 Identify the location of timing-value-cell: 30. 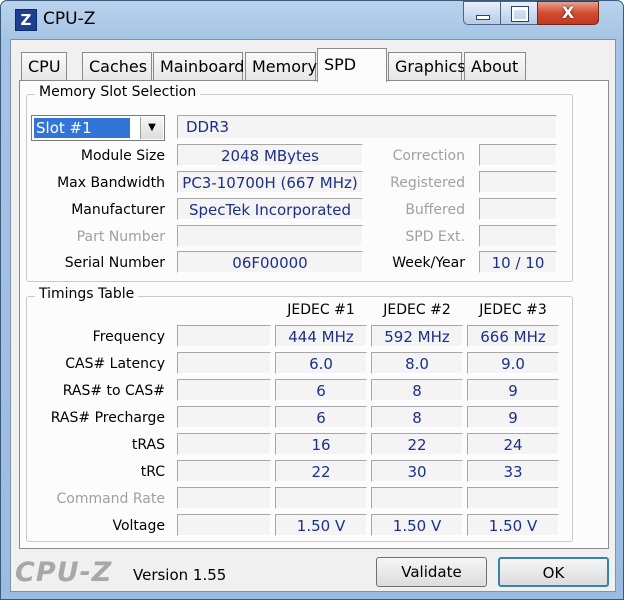
(417, 471).